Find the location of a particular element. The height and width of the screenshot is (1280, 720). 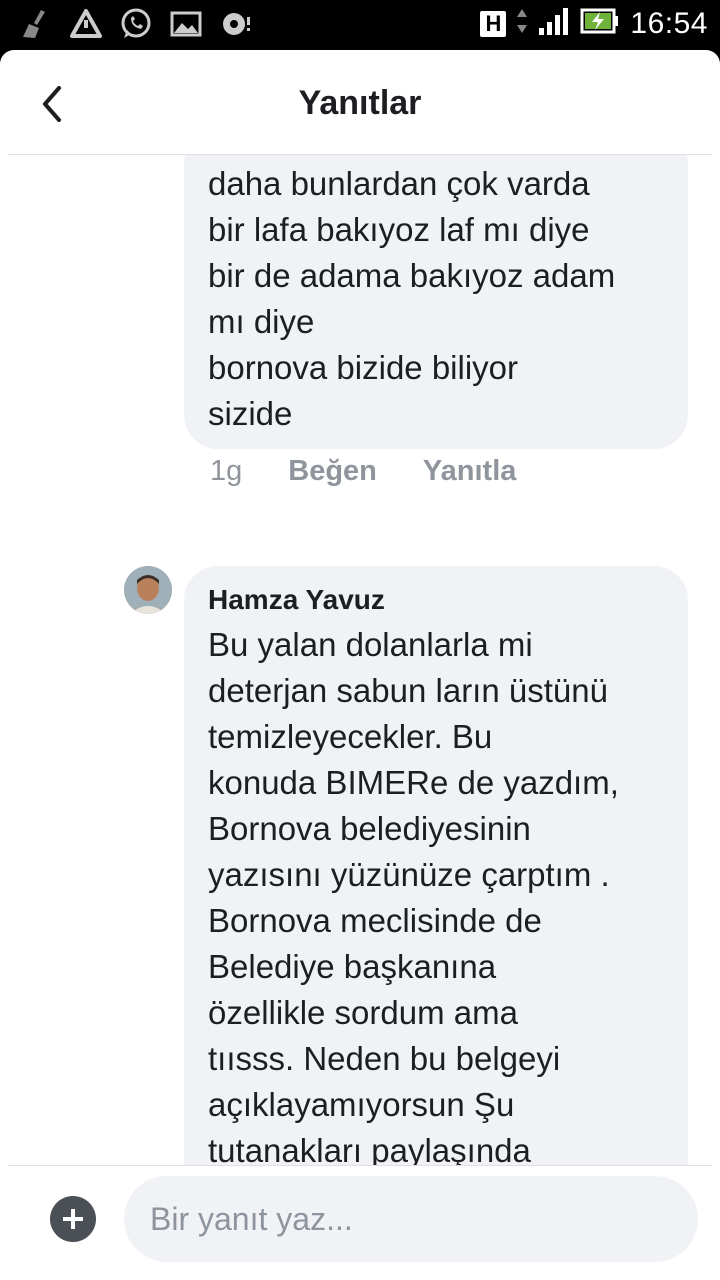

page-title: Yanıtlar is located at coordinates (360, 103).